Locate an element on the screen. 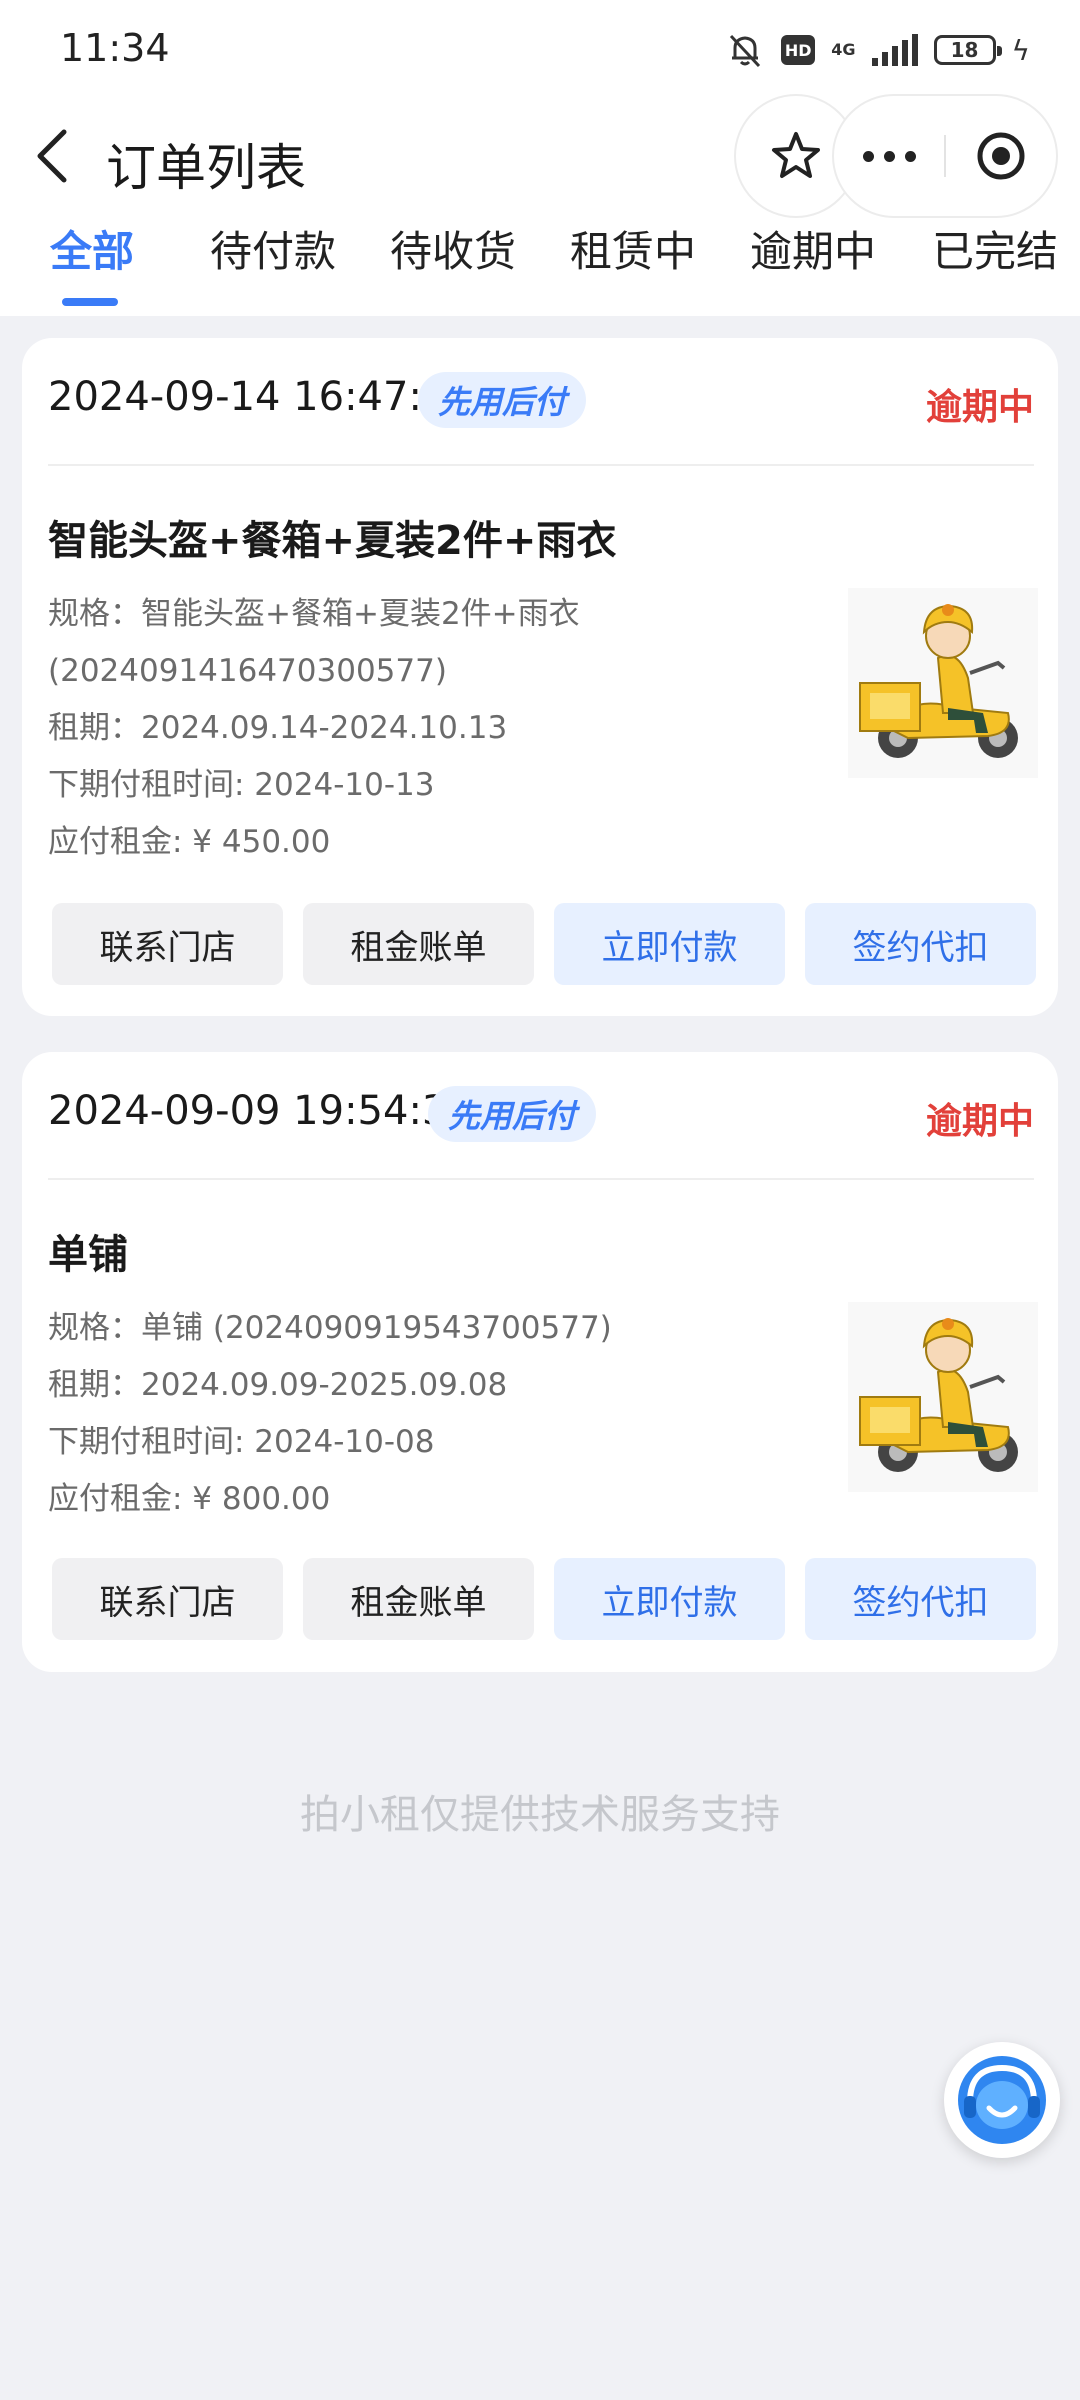 The width and height of the screenshot is (1080, 2400). next-payment-date: 下期付租时间: 2024-10-13 is located at coordinates (241, 785).